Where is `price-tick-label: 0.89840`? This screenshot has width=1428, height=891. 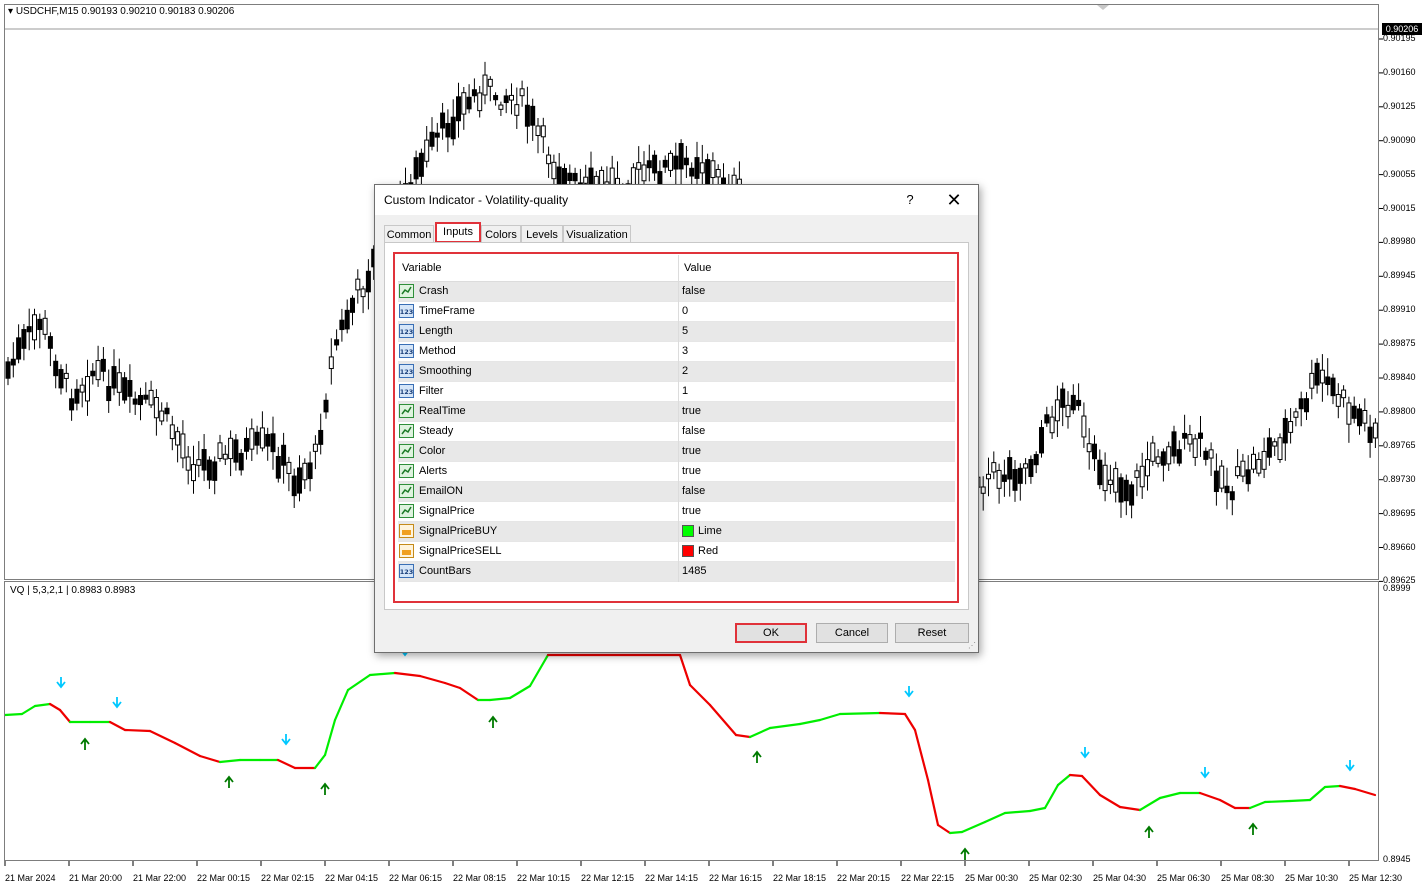 price-tick-label: 0.89840 is located at coordinates (1399, 377).